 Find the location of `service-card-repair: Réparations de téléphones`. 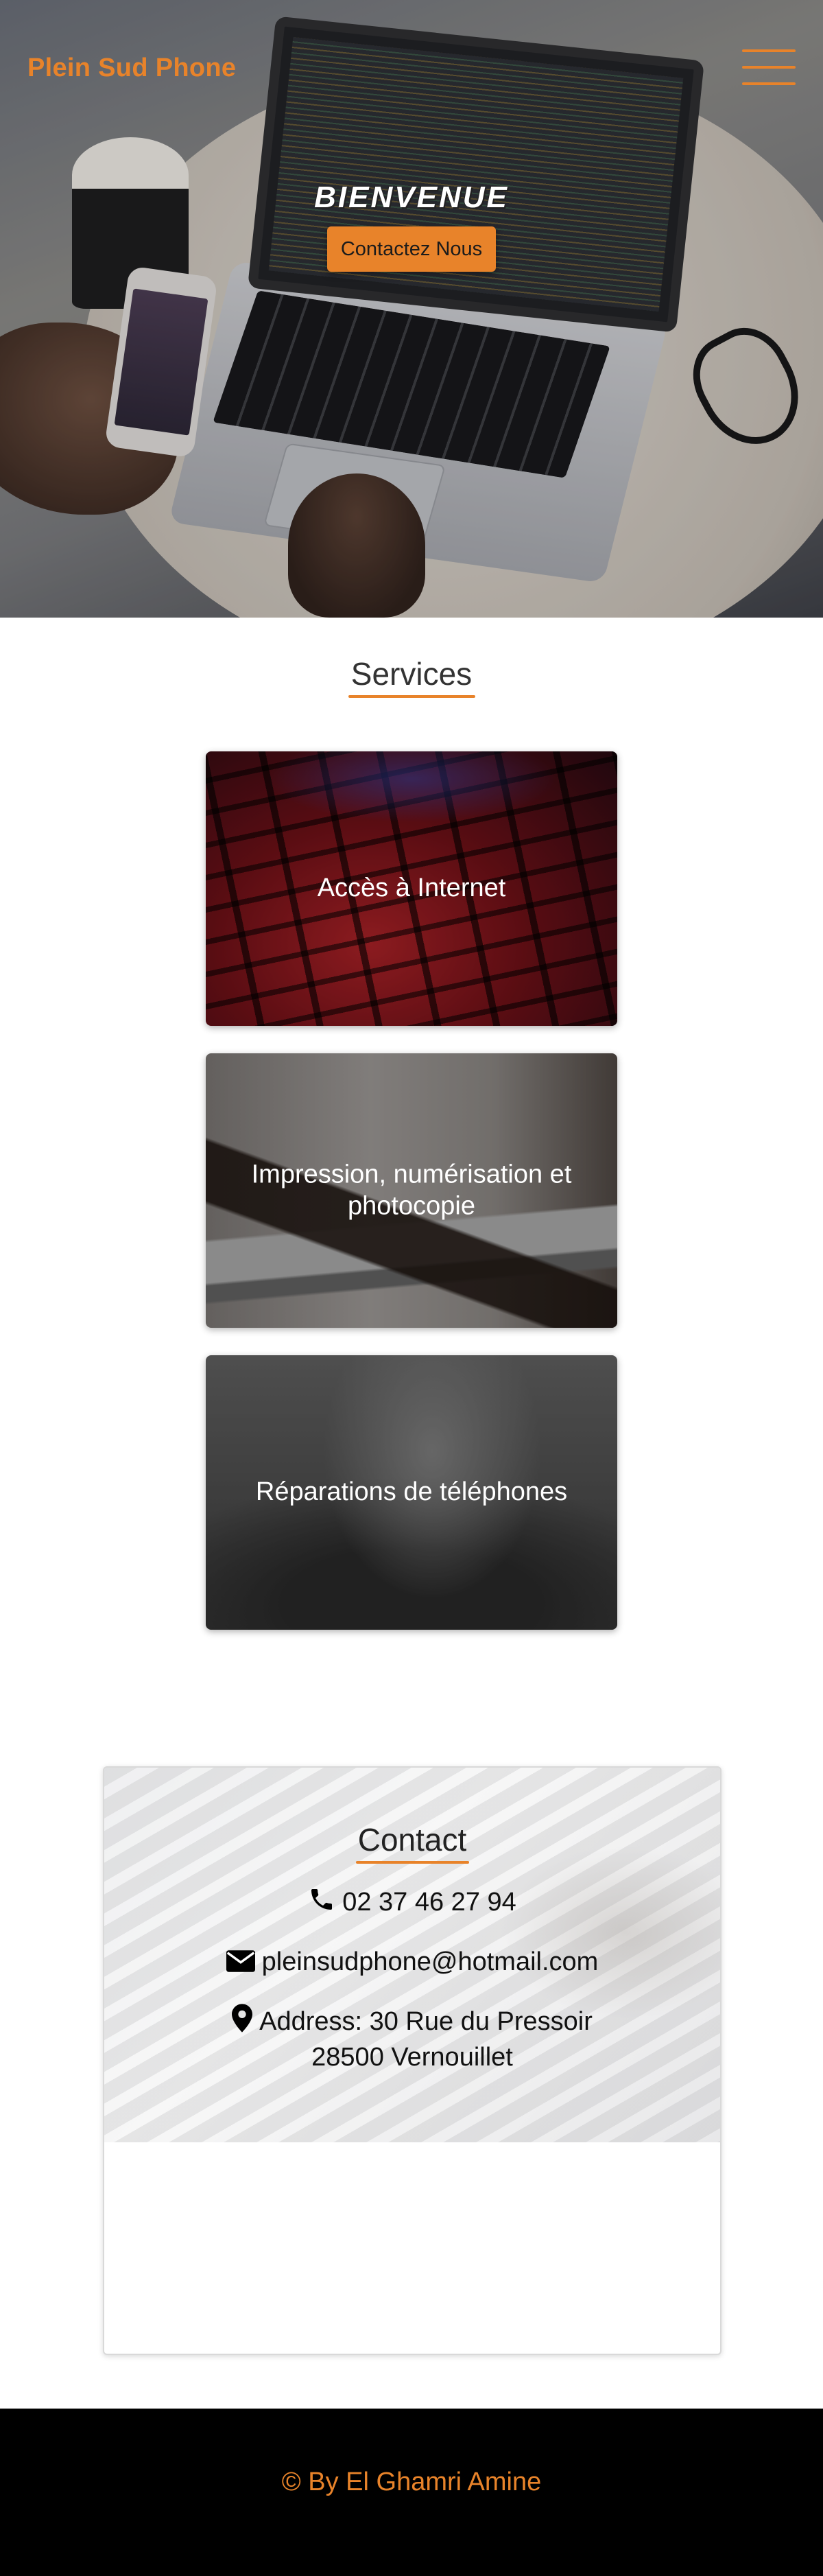

service-card-repair: Réparations de téléphones is located at coordinates (411, 1492).